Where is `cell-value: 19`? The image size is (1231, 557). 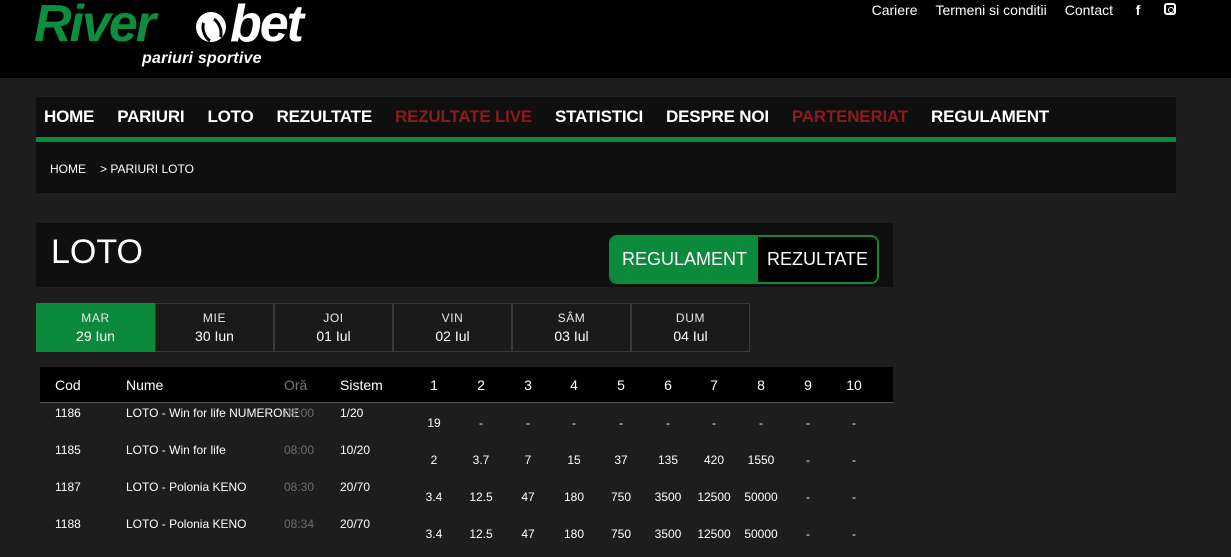 cell-value: 19 is located at coordinates (434, 423).